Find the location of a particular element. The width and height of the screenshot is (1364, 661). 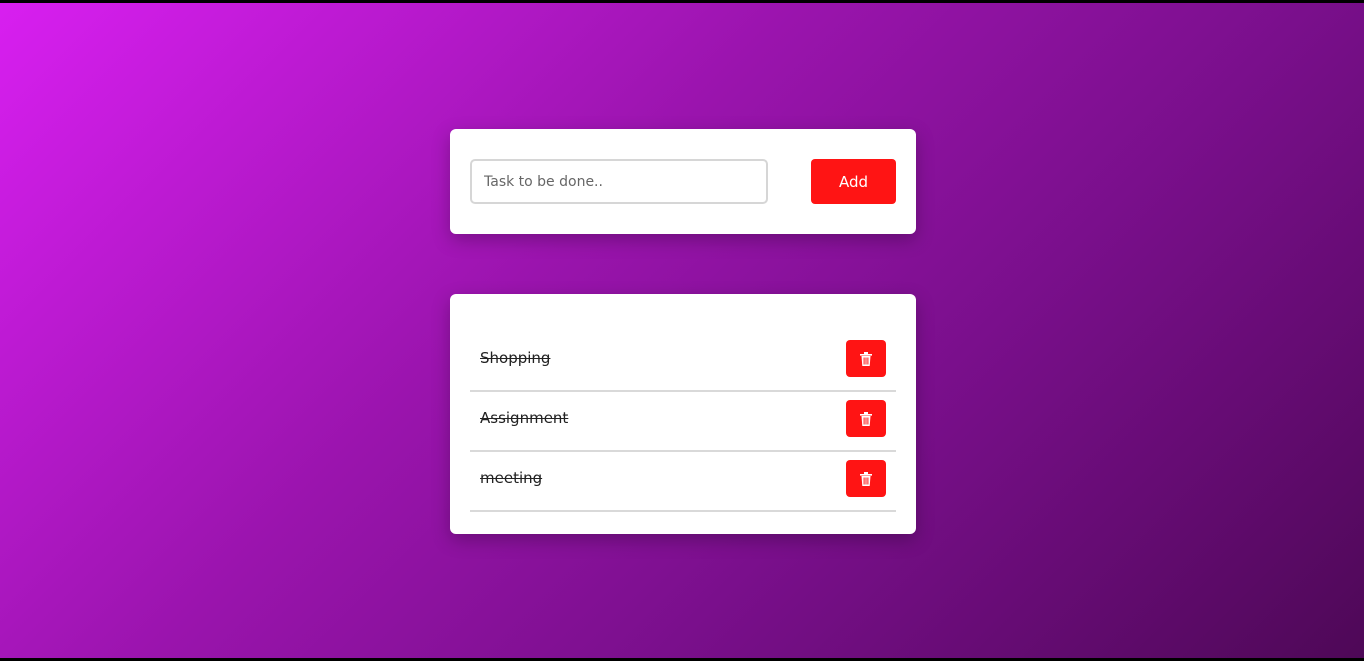

task-item: meeting is located at coordinates (683, 482).